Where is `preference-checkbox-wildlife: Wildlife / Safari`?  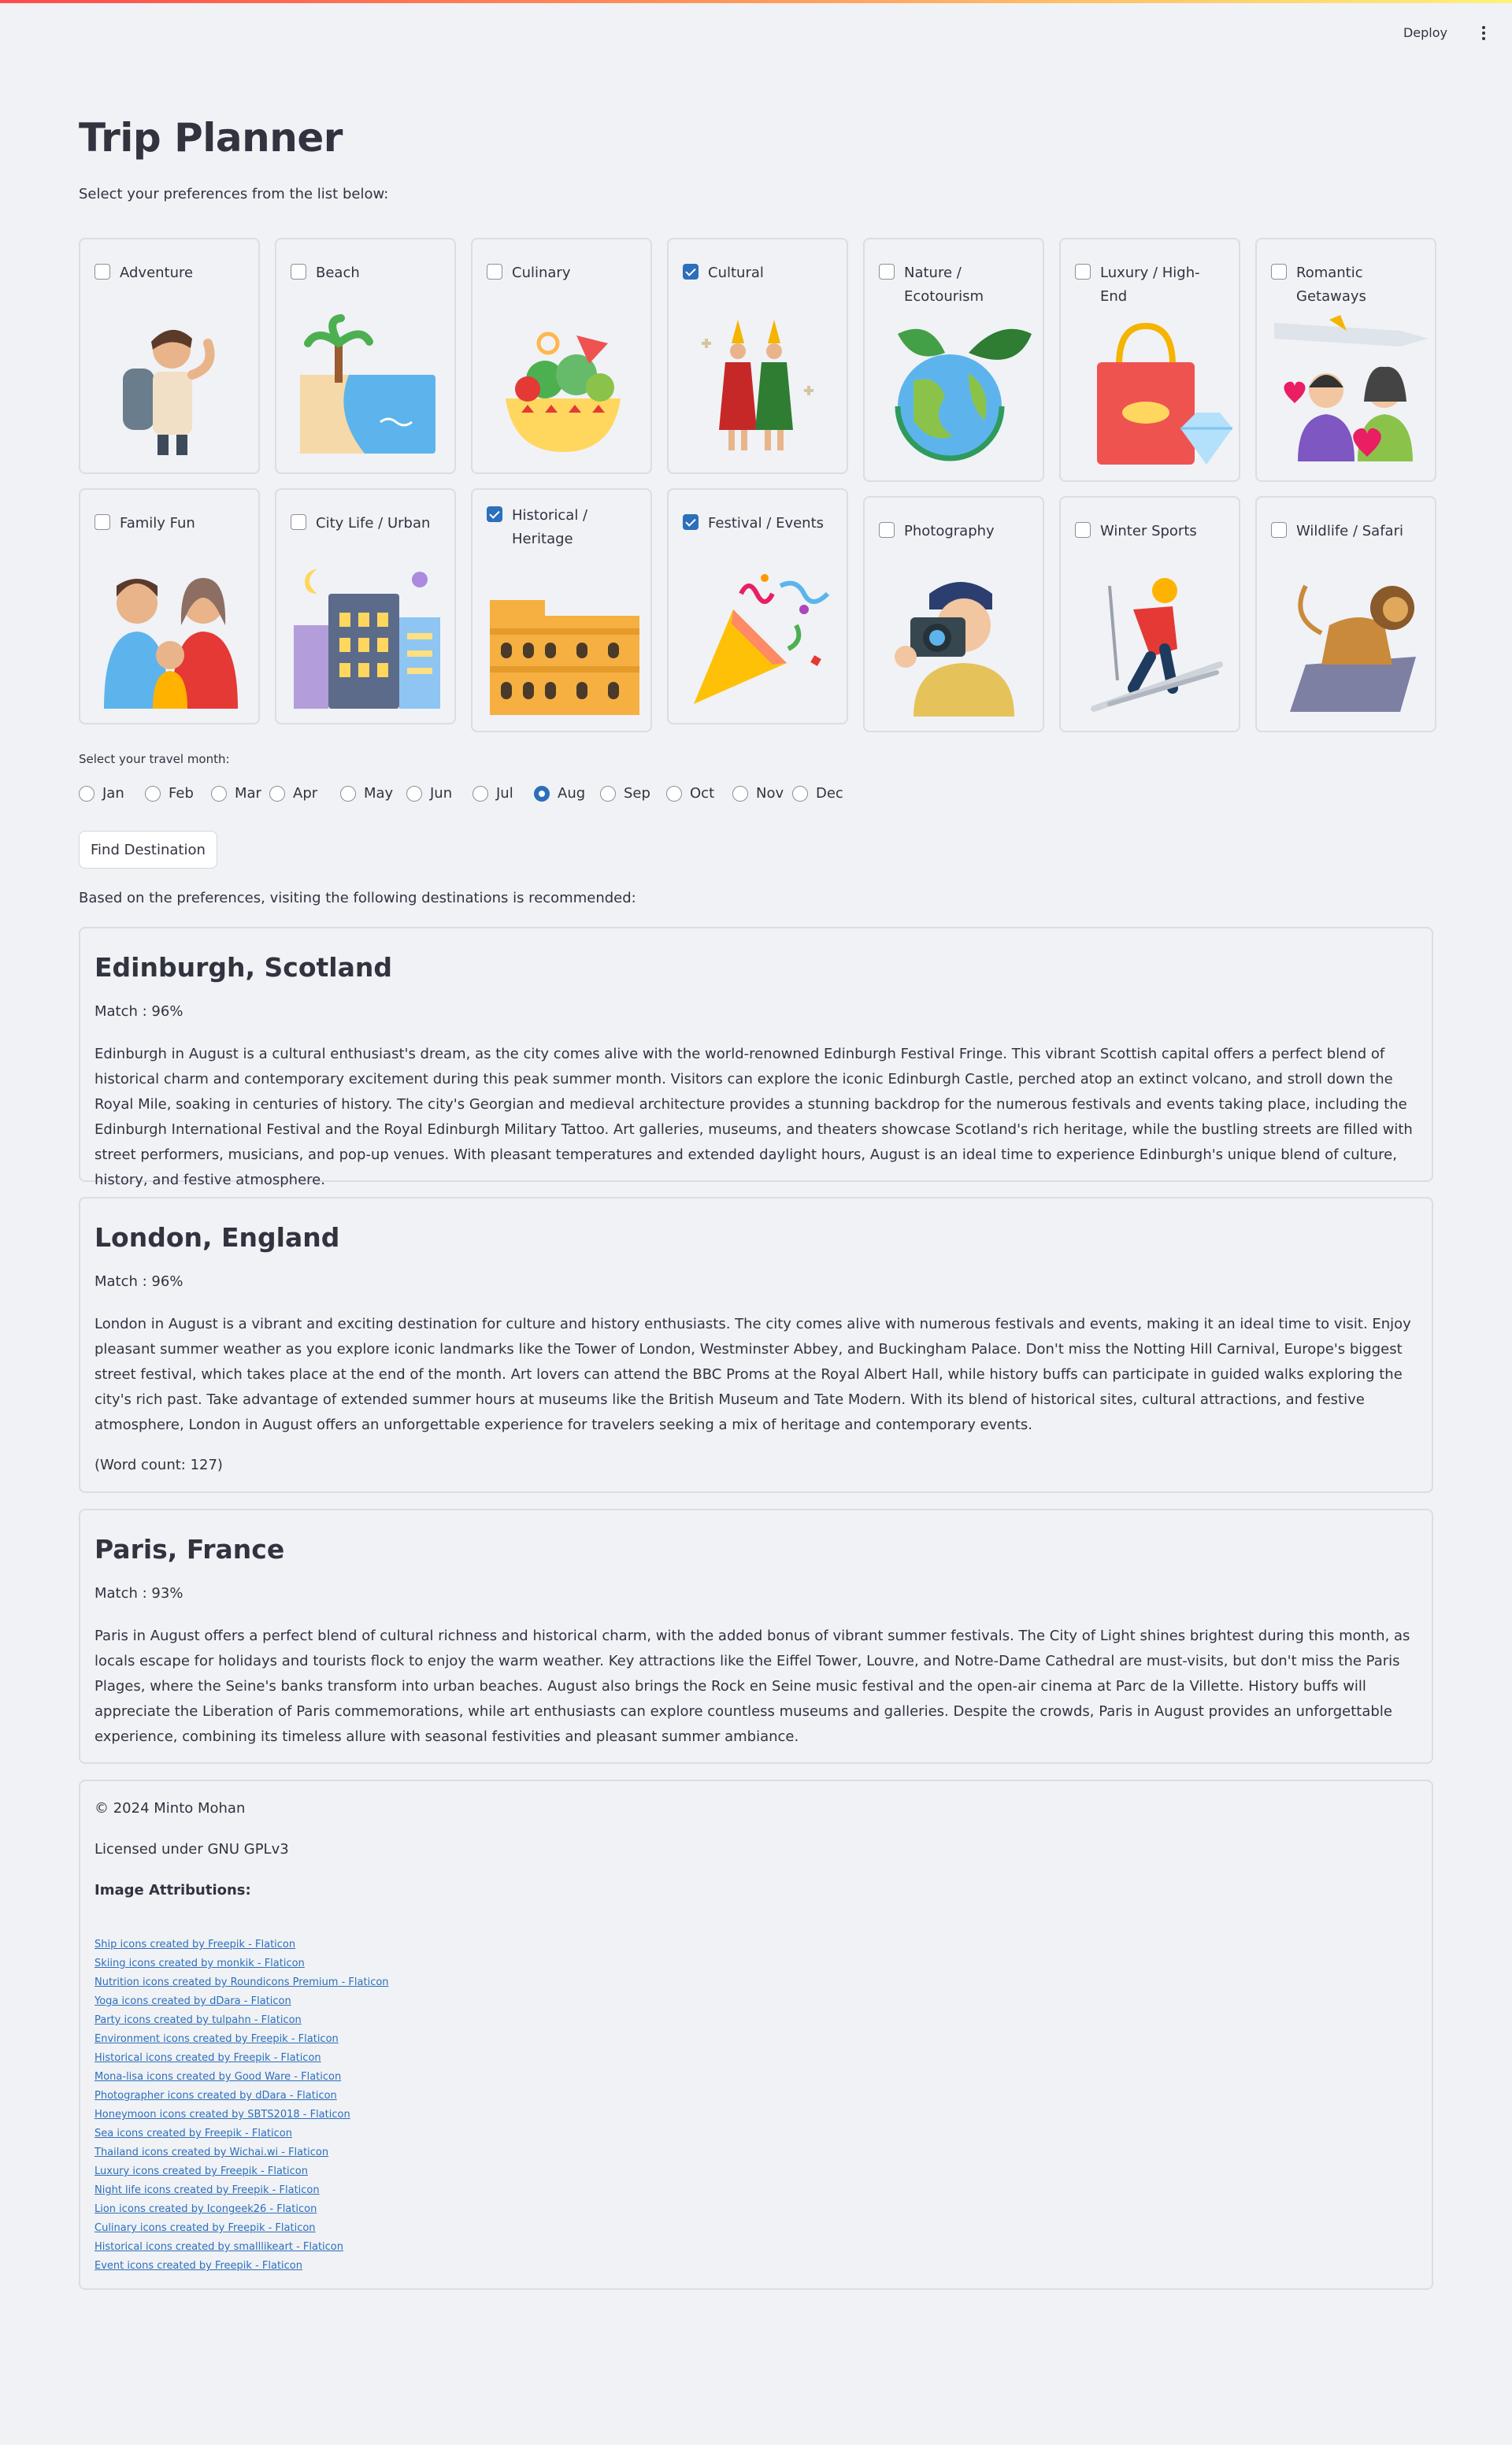 preference-checkbox-wildlife: Wildlife / Safari is located at coordinates (1342, 531).